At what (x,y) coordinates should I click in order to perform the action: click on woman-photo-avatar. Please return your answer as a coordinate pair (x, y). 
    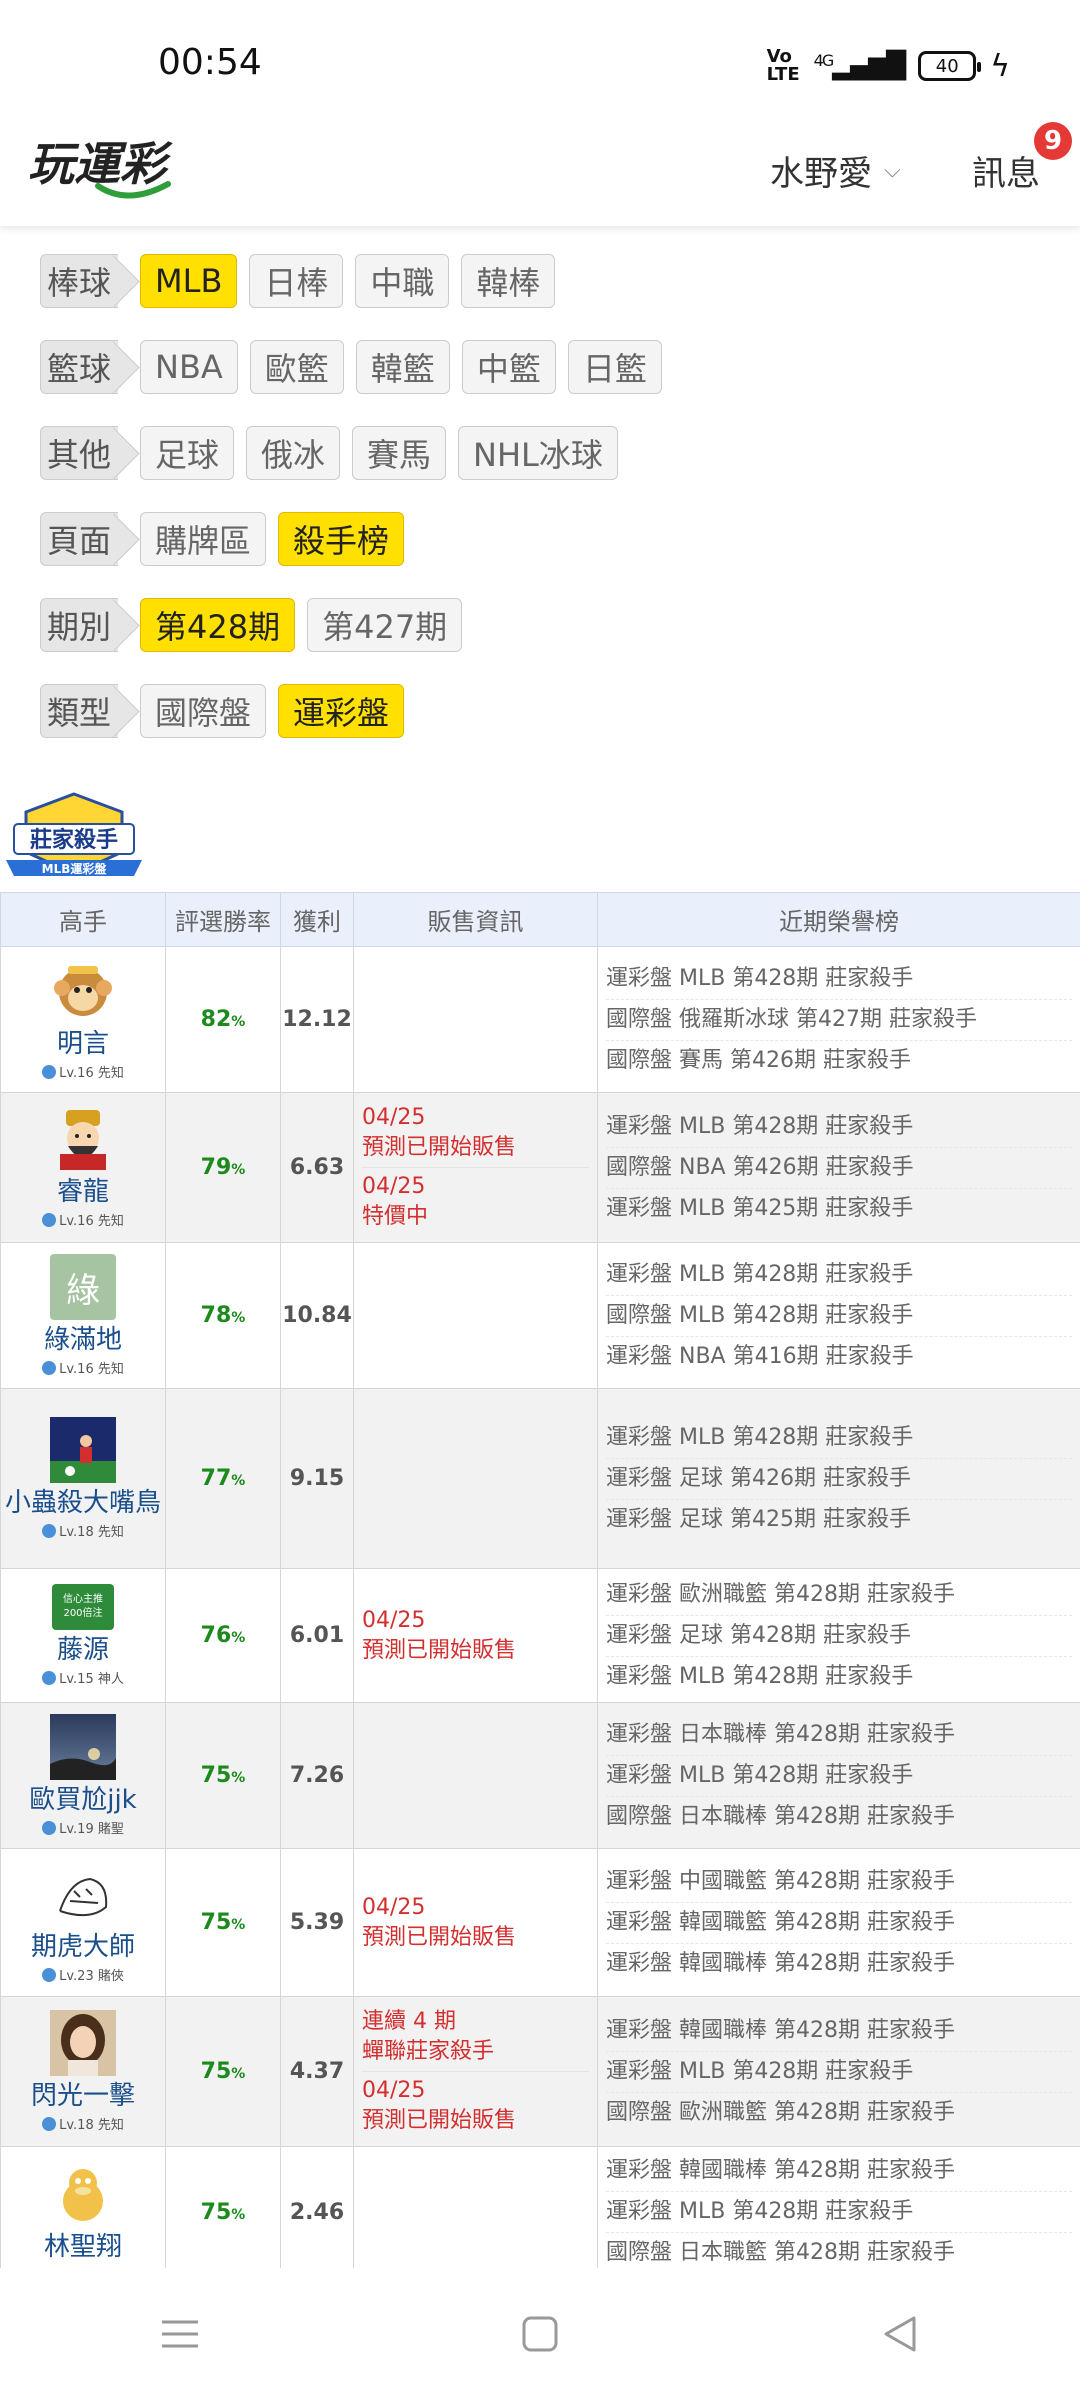
    Looking at the image, I should click on (83, 2043).